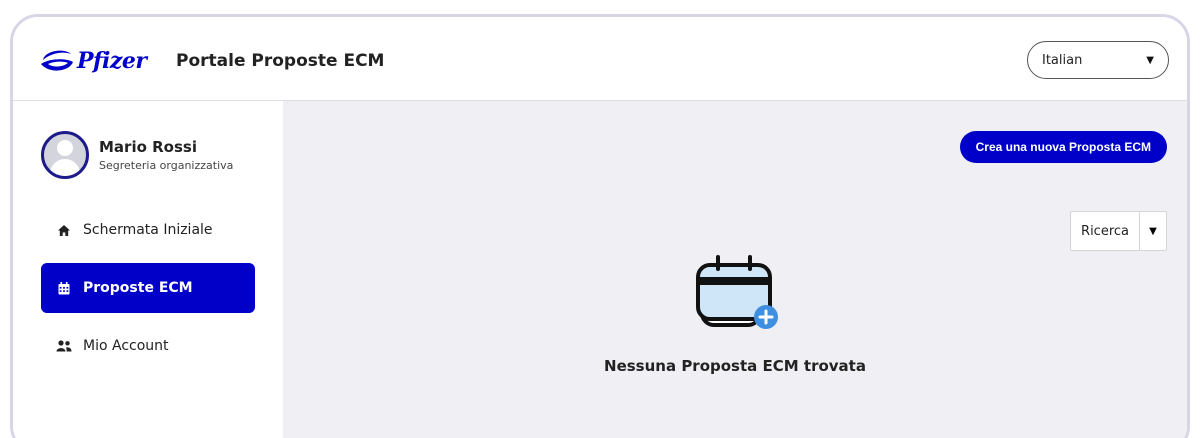  I want to click on search-dropdown: Ricerca ▼, so click(1118, 231).